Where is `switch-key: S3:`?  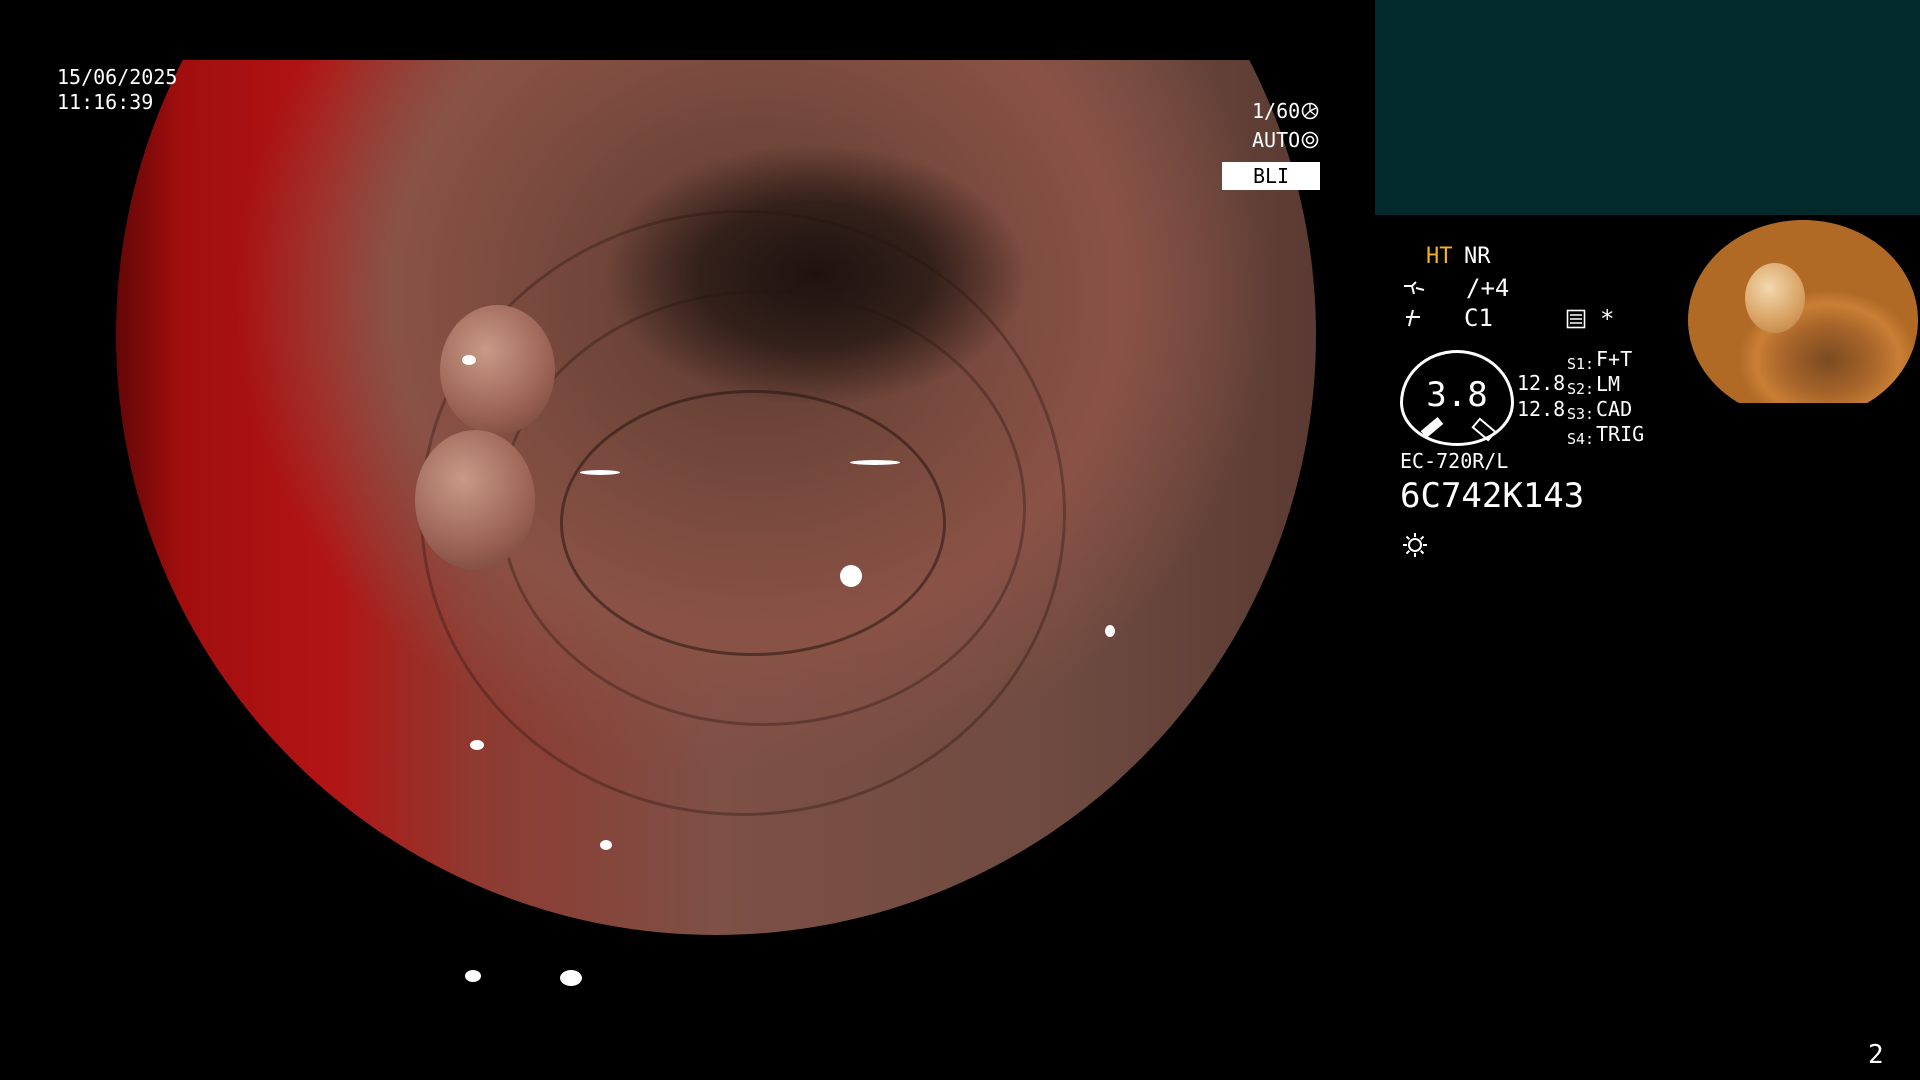
switch-key: S3: is located at coordinates (1581, 414).